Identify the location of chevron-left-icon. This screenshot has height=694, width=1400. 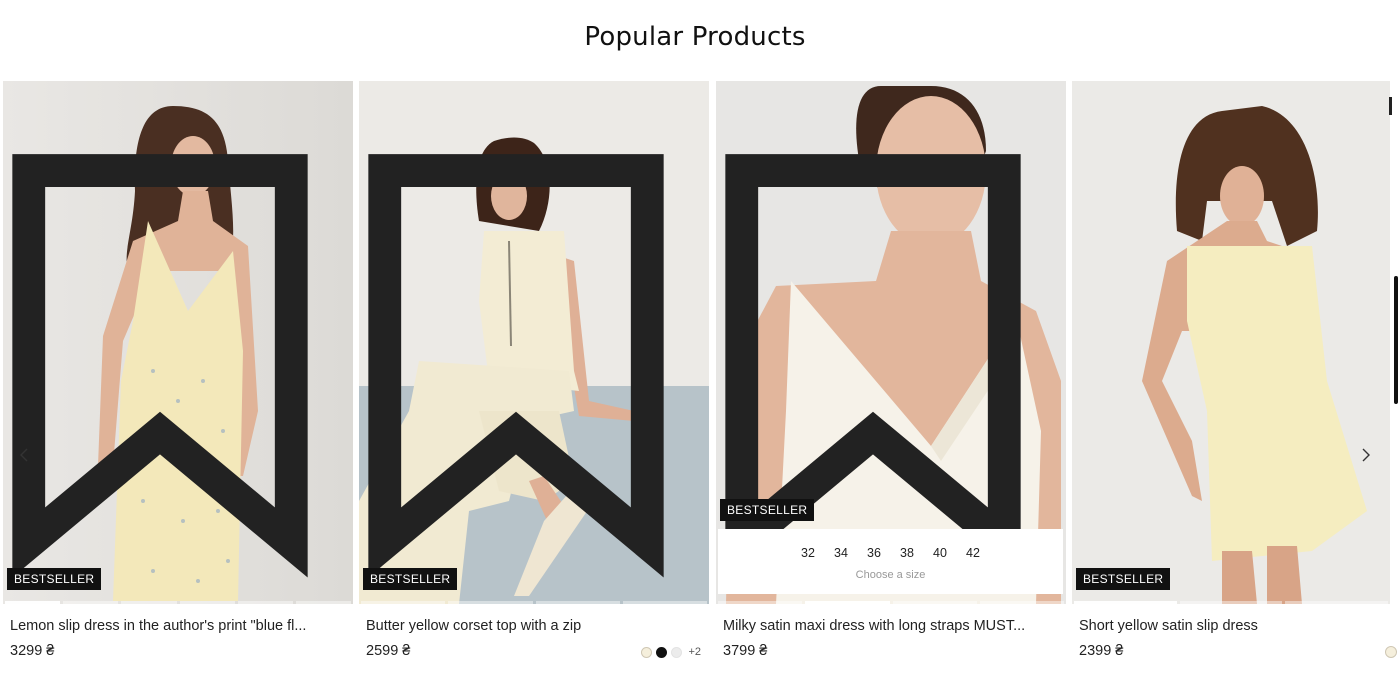
(24, 455).